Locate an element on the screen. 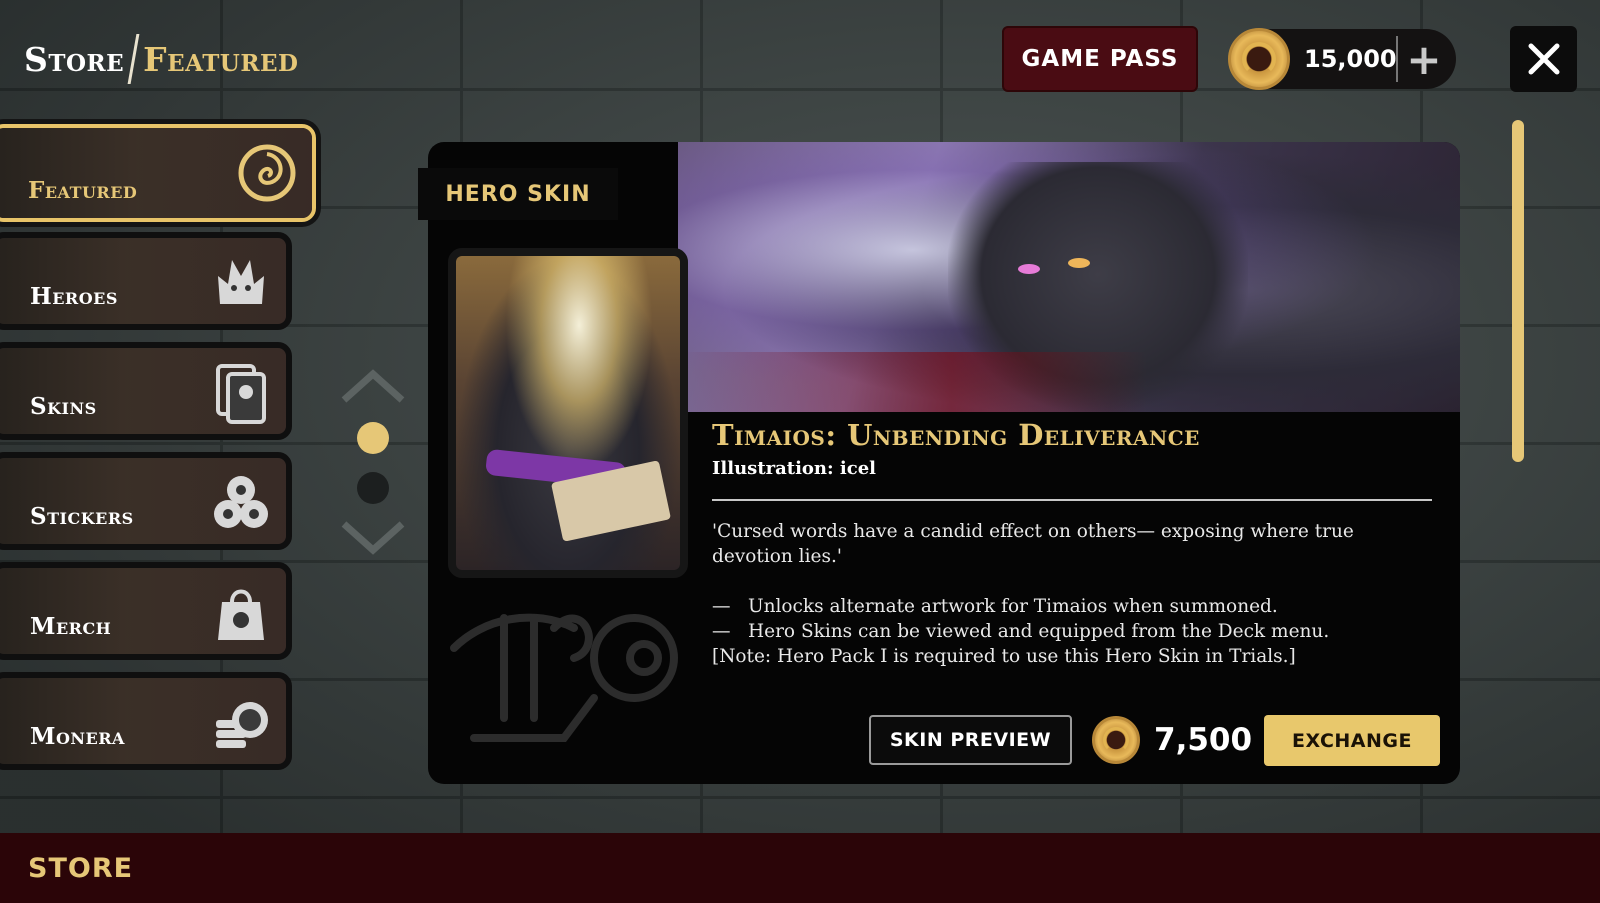 Image resolution: width=1600 pixels, height=903 pixels. currency-display: 15,000 + is located at coordinates (1342, 59).